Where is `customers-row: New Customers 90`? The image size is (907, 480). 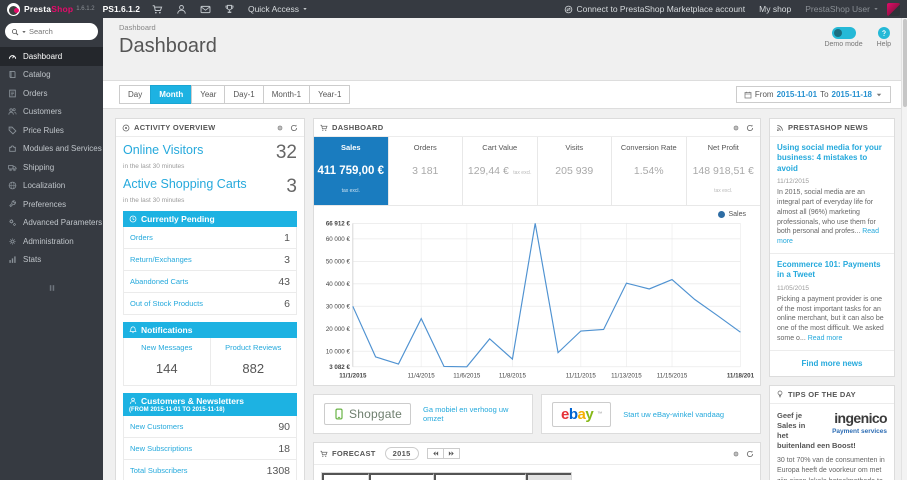
customers-row: New Customers 90 is located at coordinates (210, 427).